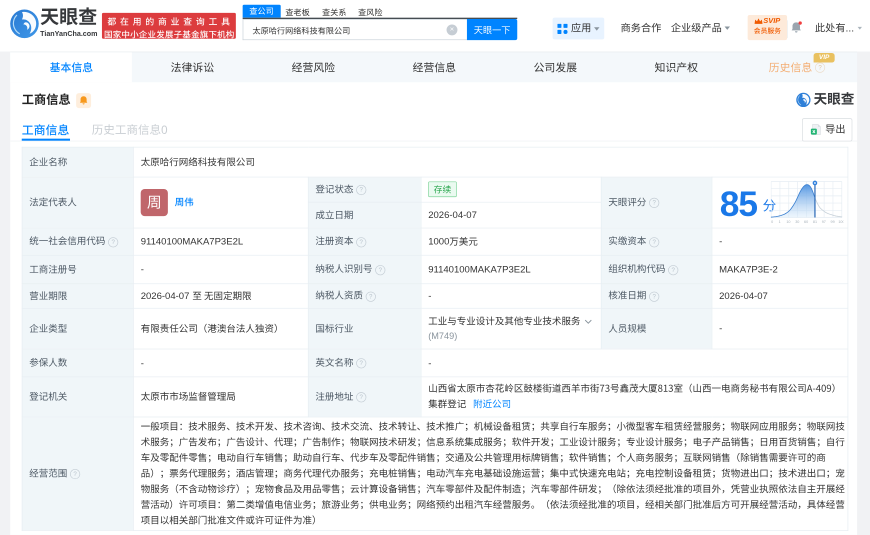  Describe the element at coordinates (815, 222) in the screenshot. I see `svg-text: 81` at that location.